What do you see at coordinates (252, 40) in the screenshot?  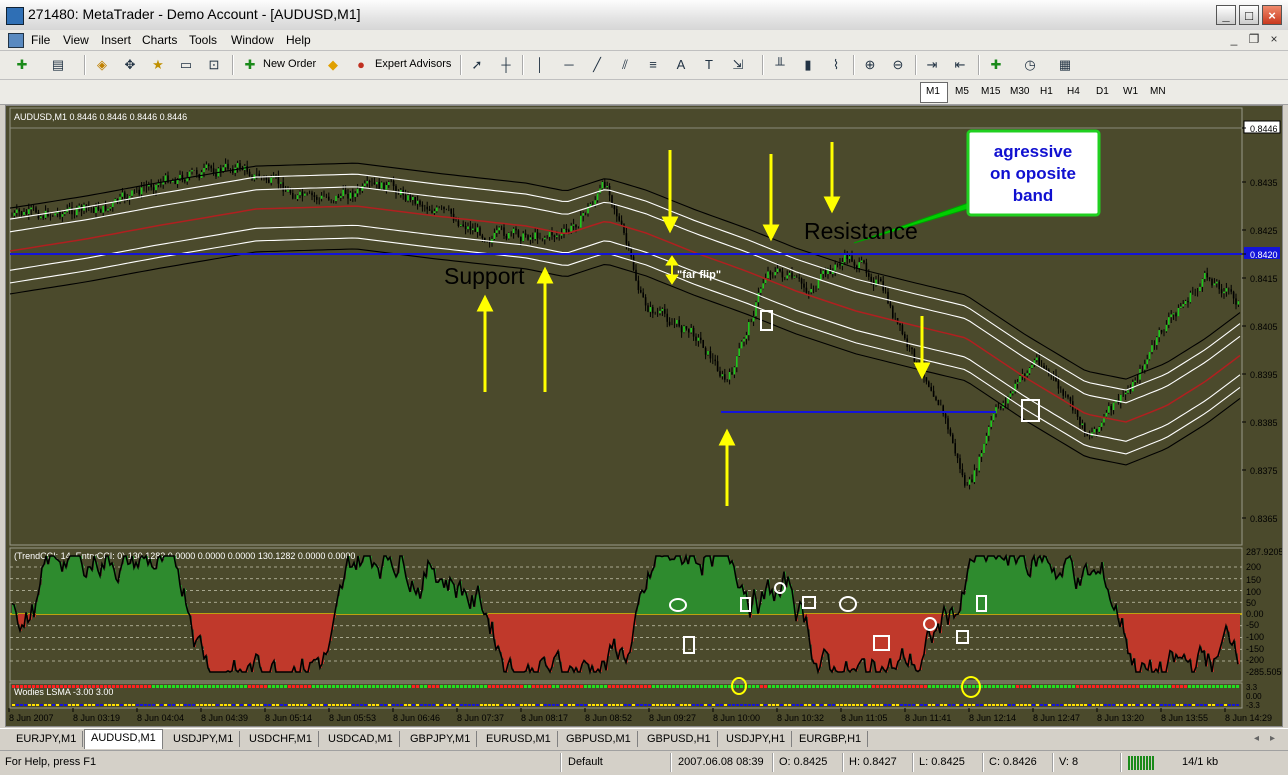 I see `menu-window: Window` at bounding box center [252, 40].